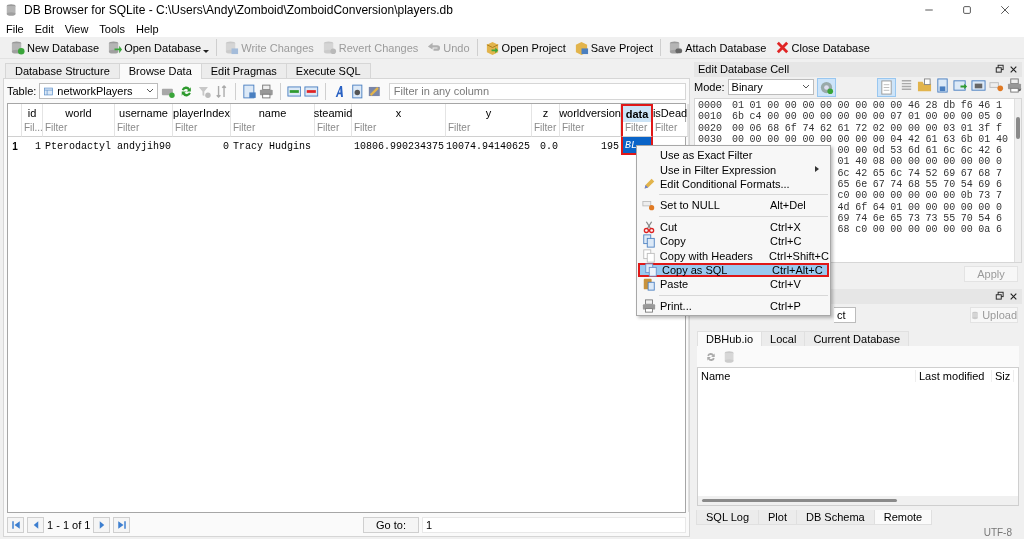 This screenshot has height=539, width=1024. I want to click on database-select: ct, so click(845, 315).